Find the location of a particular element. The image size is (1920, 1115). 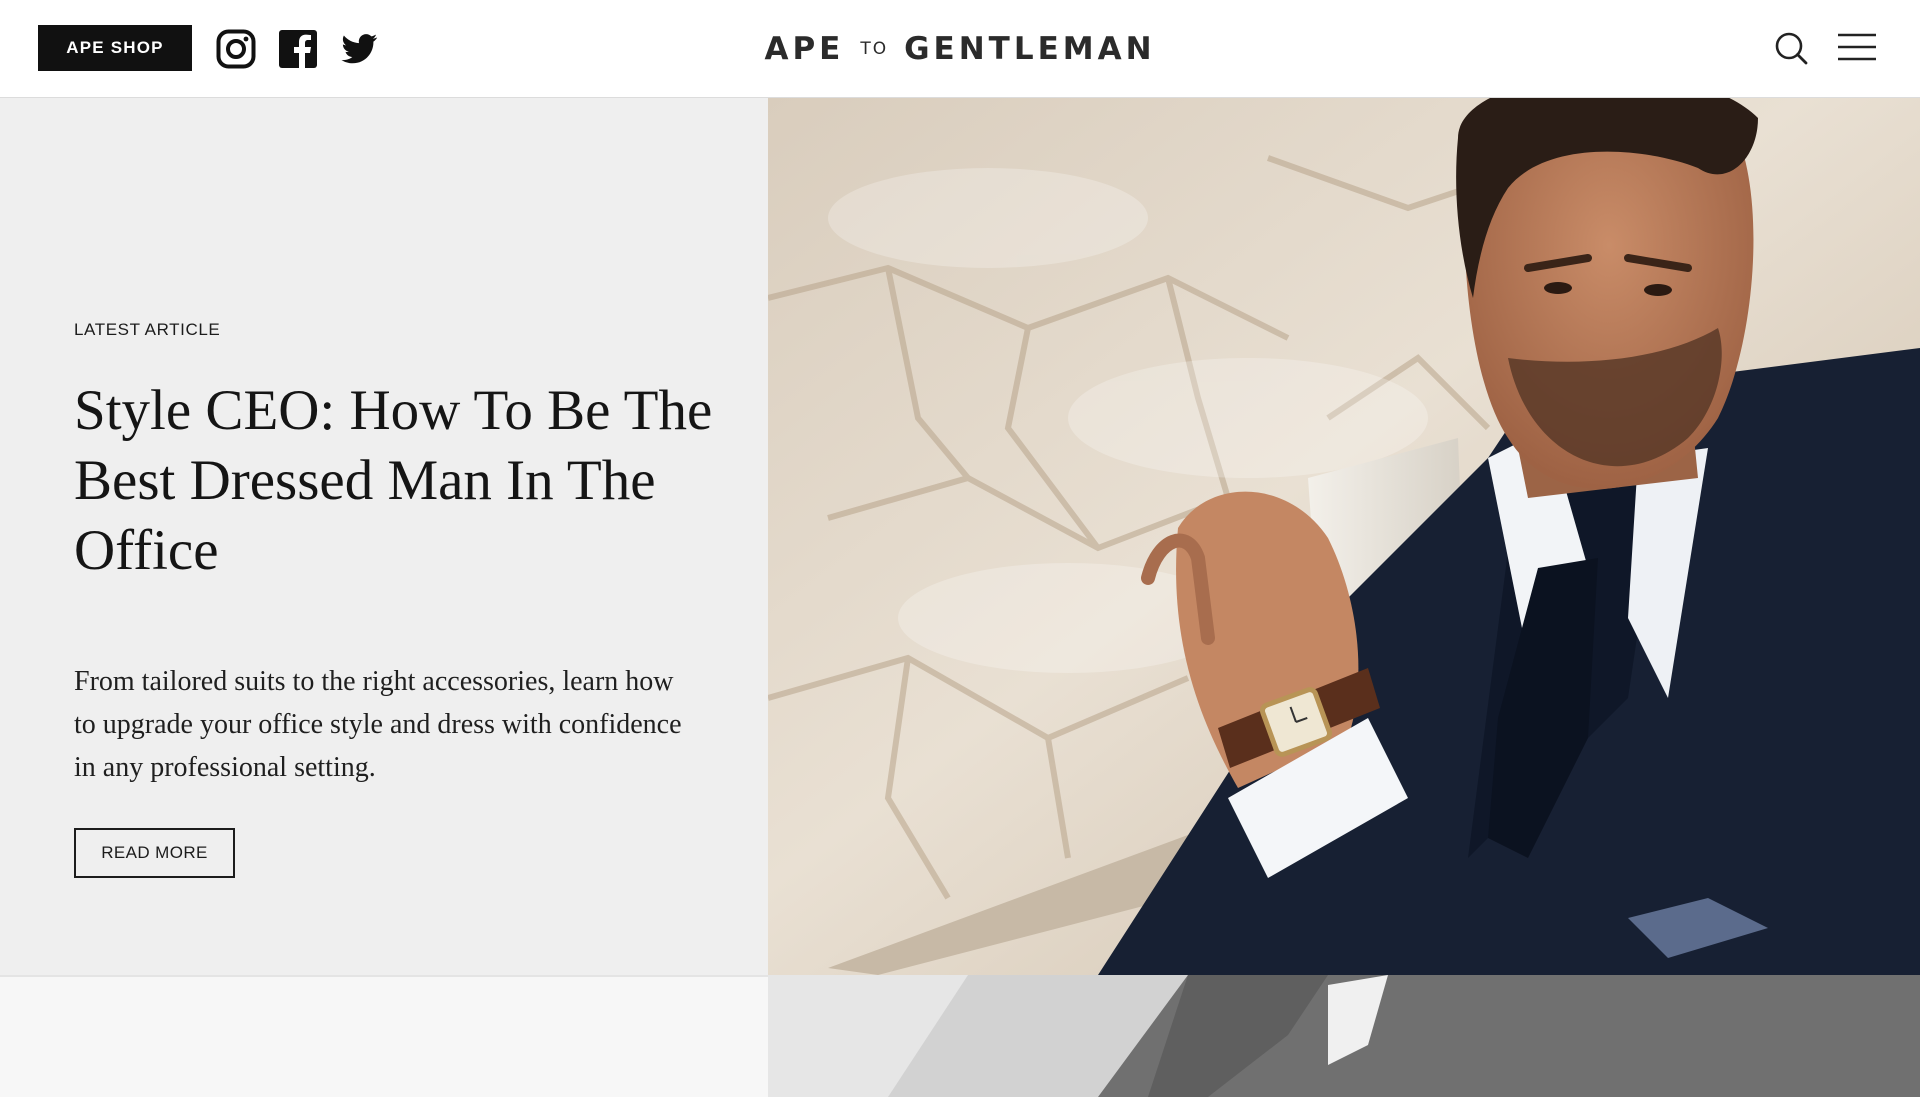

logo-word-to: TO is located at coordinates (874, 49).